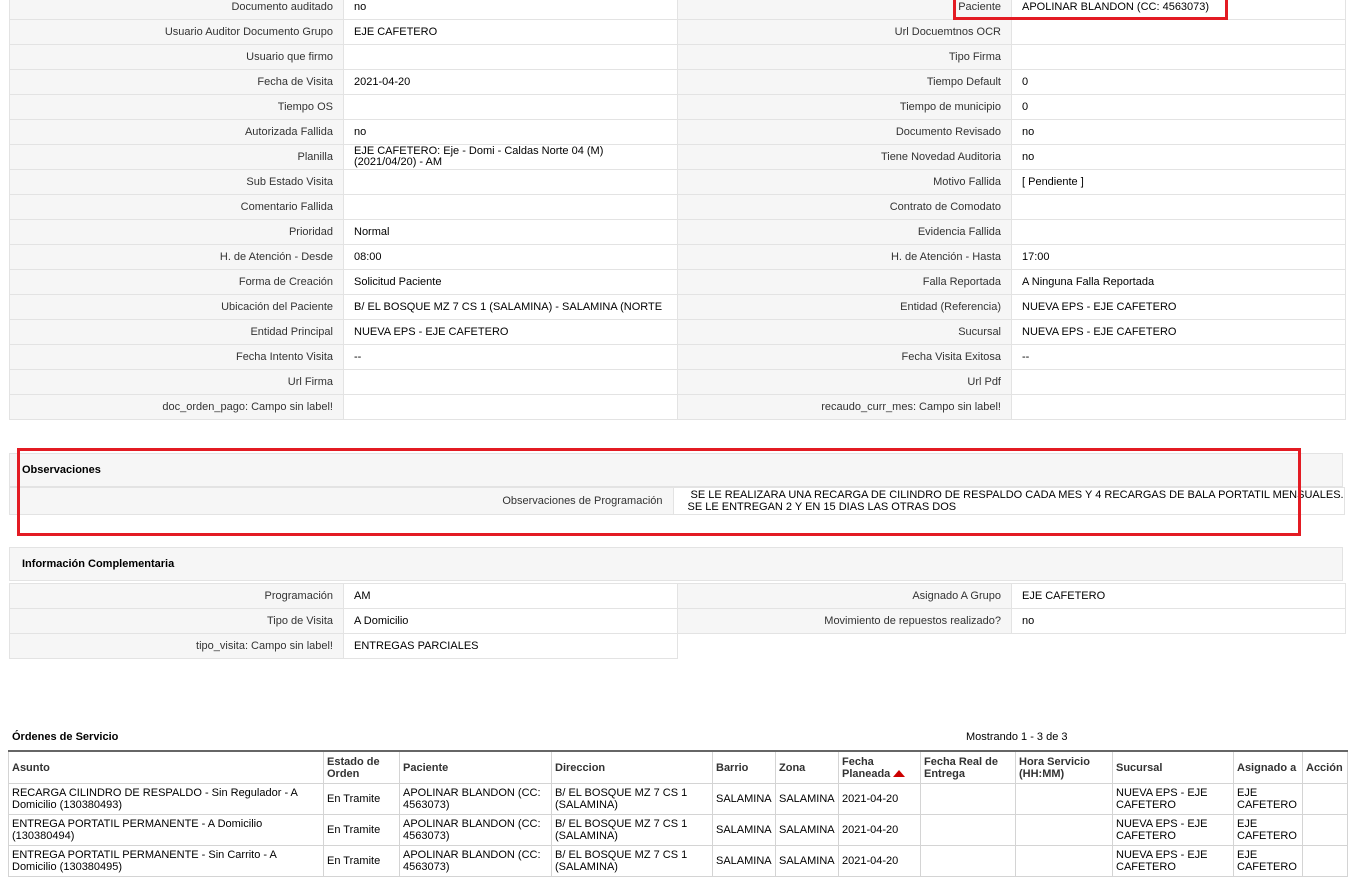 The width and height of the screenshot is (1354, 879). What do you see at coordinates (1064, 767) in the screenshot?
I see `column-header-hora-servicio-hh-mm: Hora Servicio (HH:MM)` at bounding box center [1064, 767].